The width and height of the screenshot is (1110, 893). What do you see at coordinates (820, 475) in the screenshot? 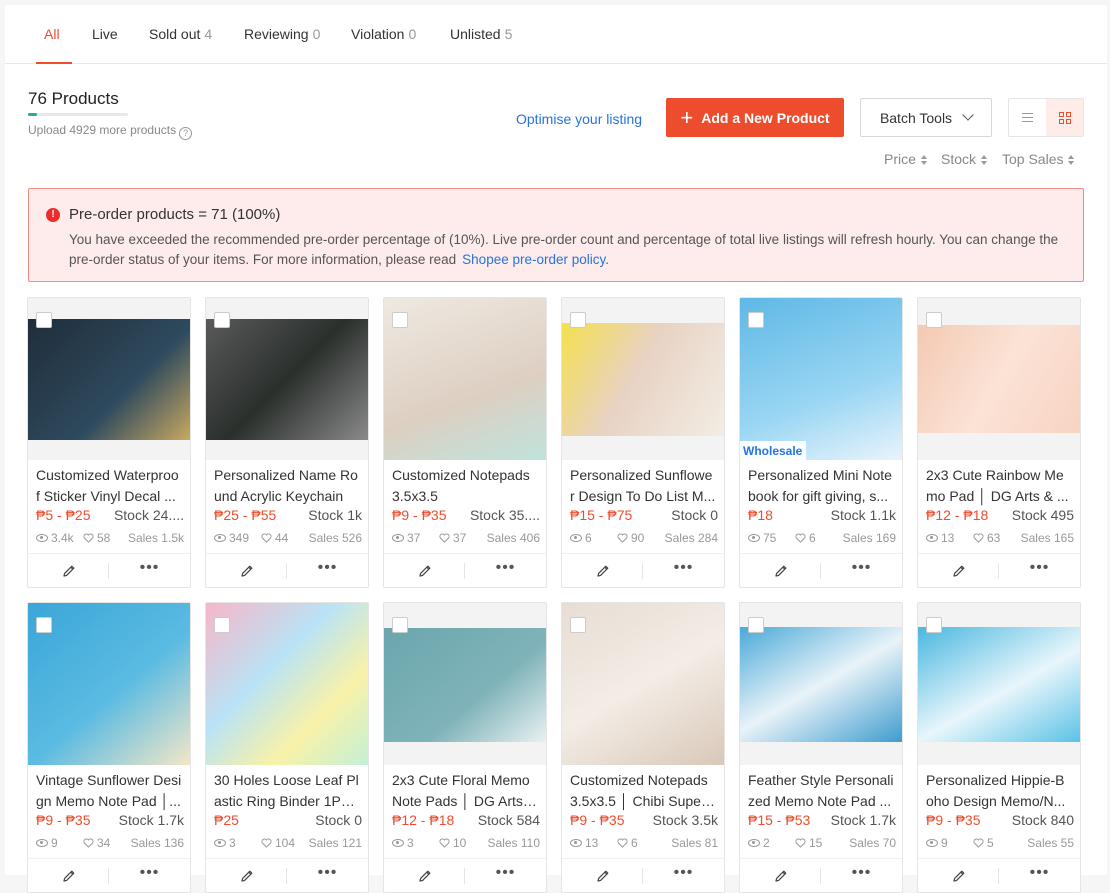
I see `product-title-line1: Personalized Mini Note` at bounding box center [820, 475].